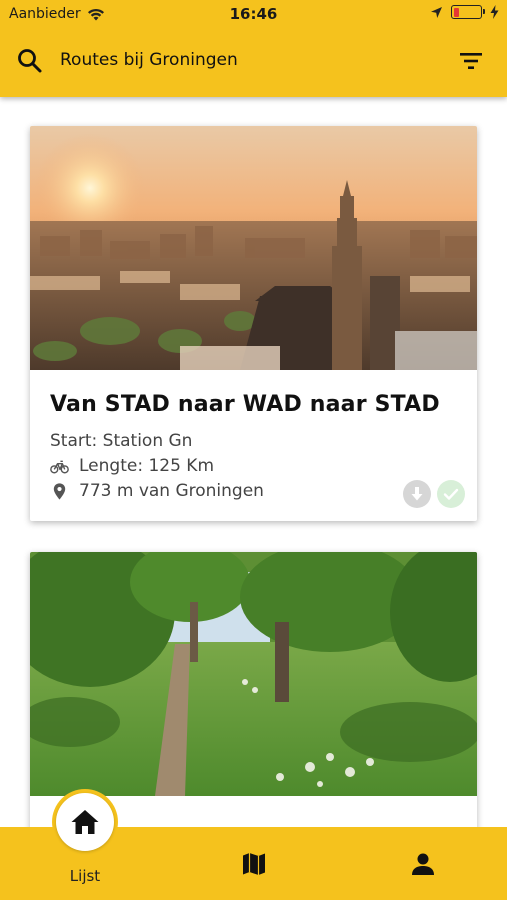 The height and width of the screenshot is (900, 507). I want to click on location-arrow-icon, so click(436, 12).